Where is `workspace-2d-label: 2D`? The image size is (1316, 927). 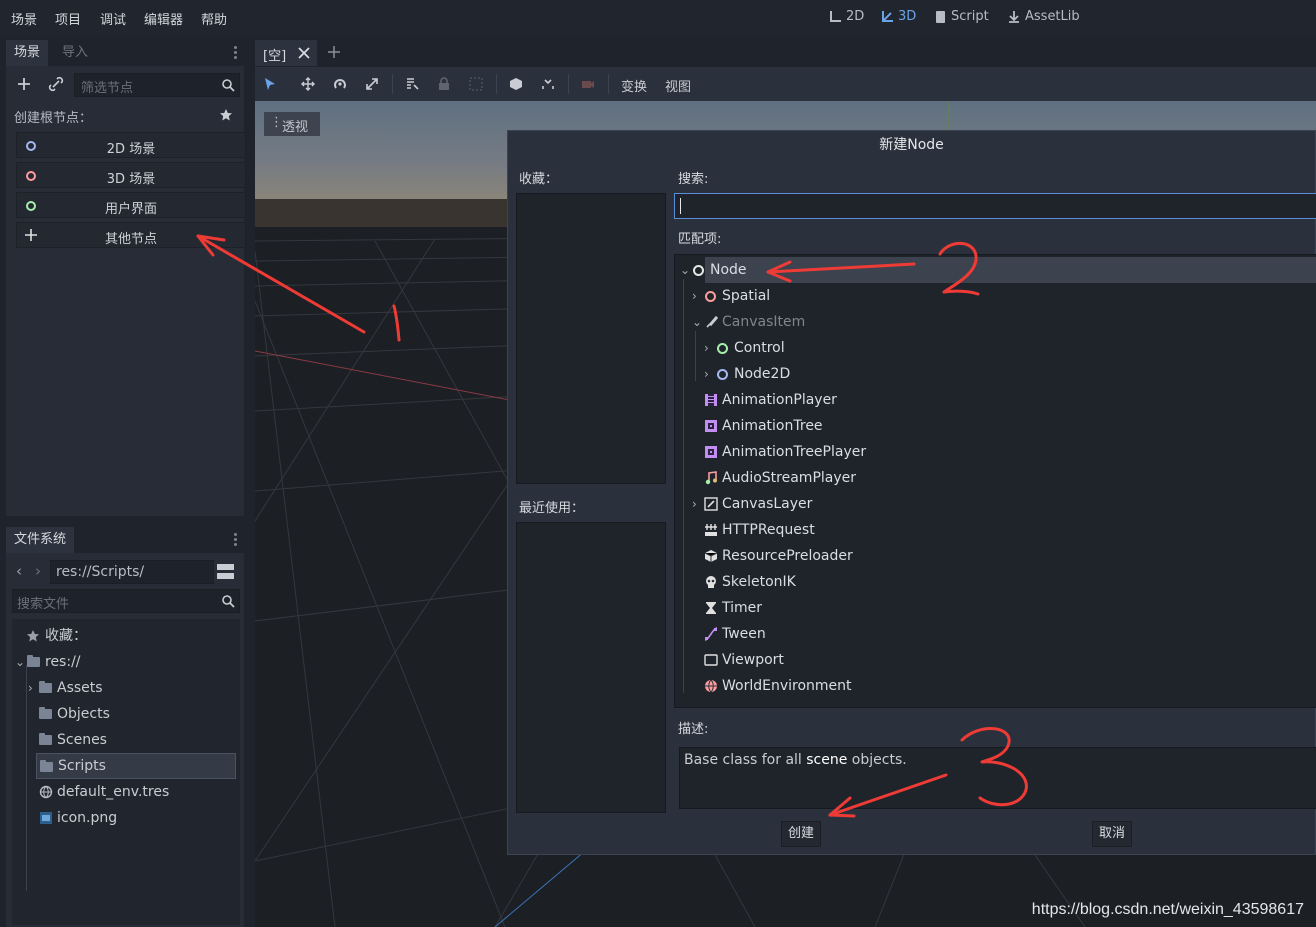 workspace-2d-label: 2D is located at coordinates (855, 16).